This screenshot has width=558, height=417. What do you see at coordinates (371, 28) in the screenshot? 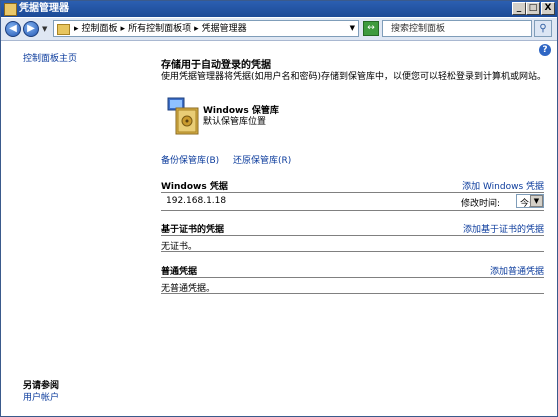
I see `refresh-button: ↔` at bounding box center [371, 28].